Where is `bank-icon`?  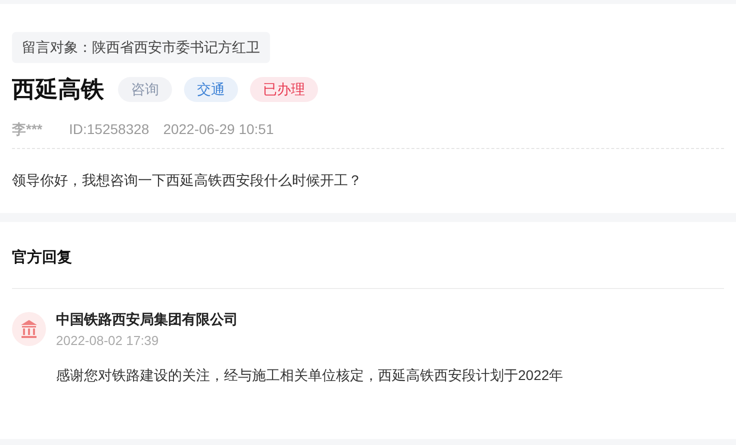
bank-icon is located at coordinates (29, 329).